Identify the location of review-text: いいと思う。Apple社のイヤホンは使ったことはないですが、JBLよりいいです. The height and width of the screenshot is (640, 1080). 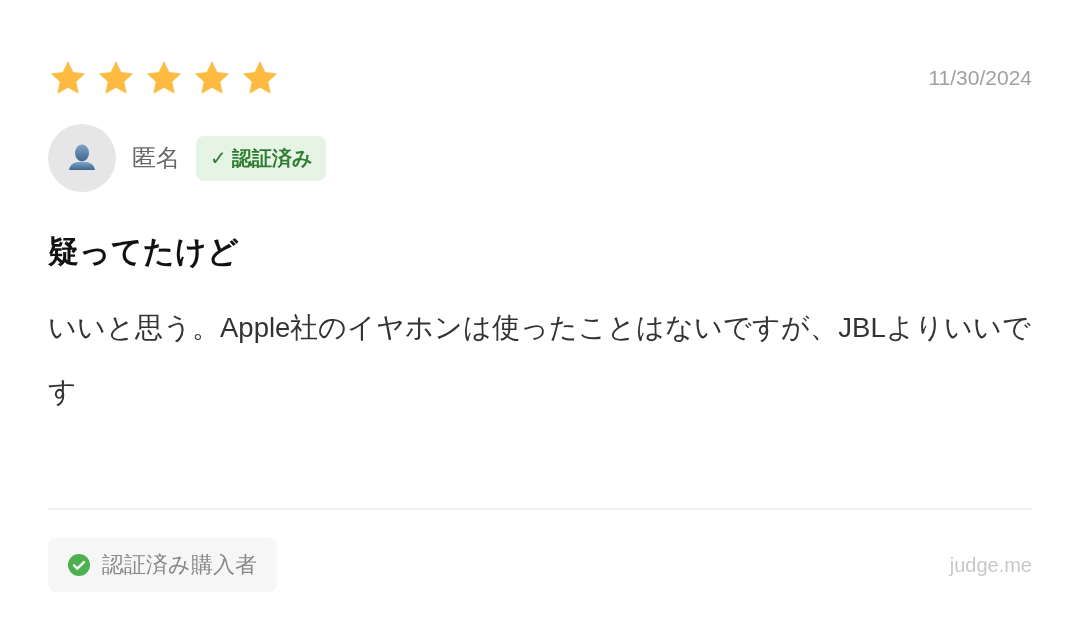
(540, 360).